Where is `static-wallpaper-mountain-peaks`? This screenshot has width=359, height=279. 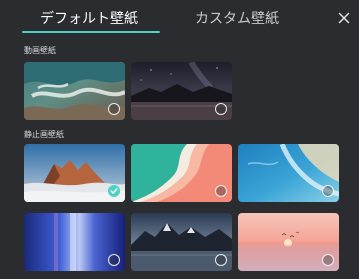
static-wallpaper-mountain-peaks is located at coordinates (74, 173).